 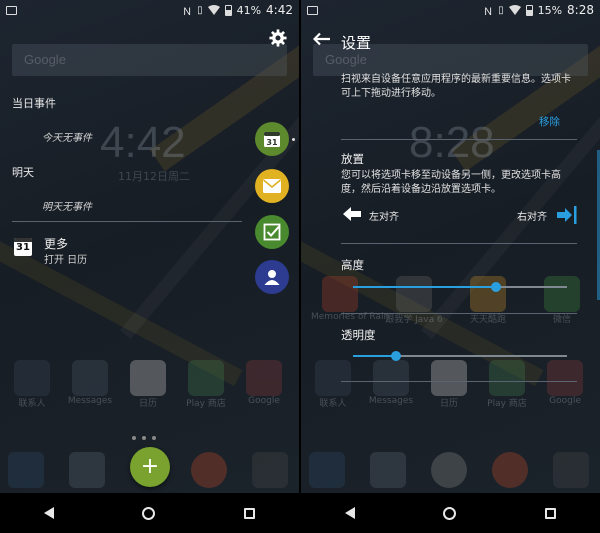 I want to click on ghost-phone-icon, so click(x=26, y=470).